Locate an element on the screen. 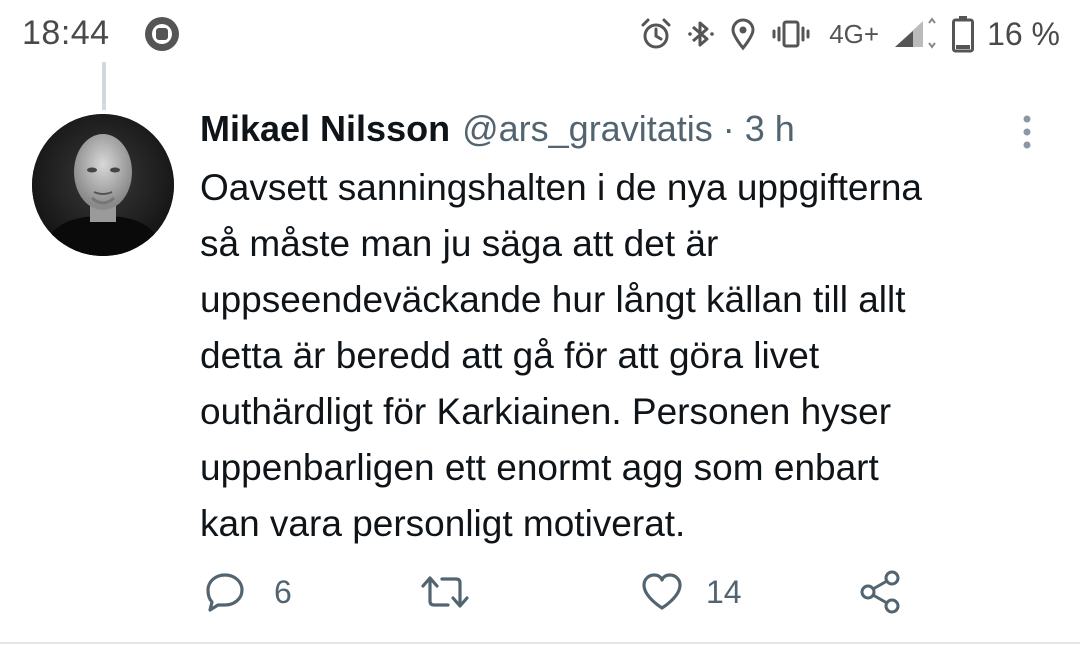  app-notification-icon is located at coordinates (162, 34).